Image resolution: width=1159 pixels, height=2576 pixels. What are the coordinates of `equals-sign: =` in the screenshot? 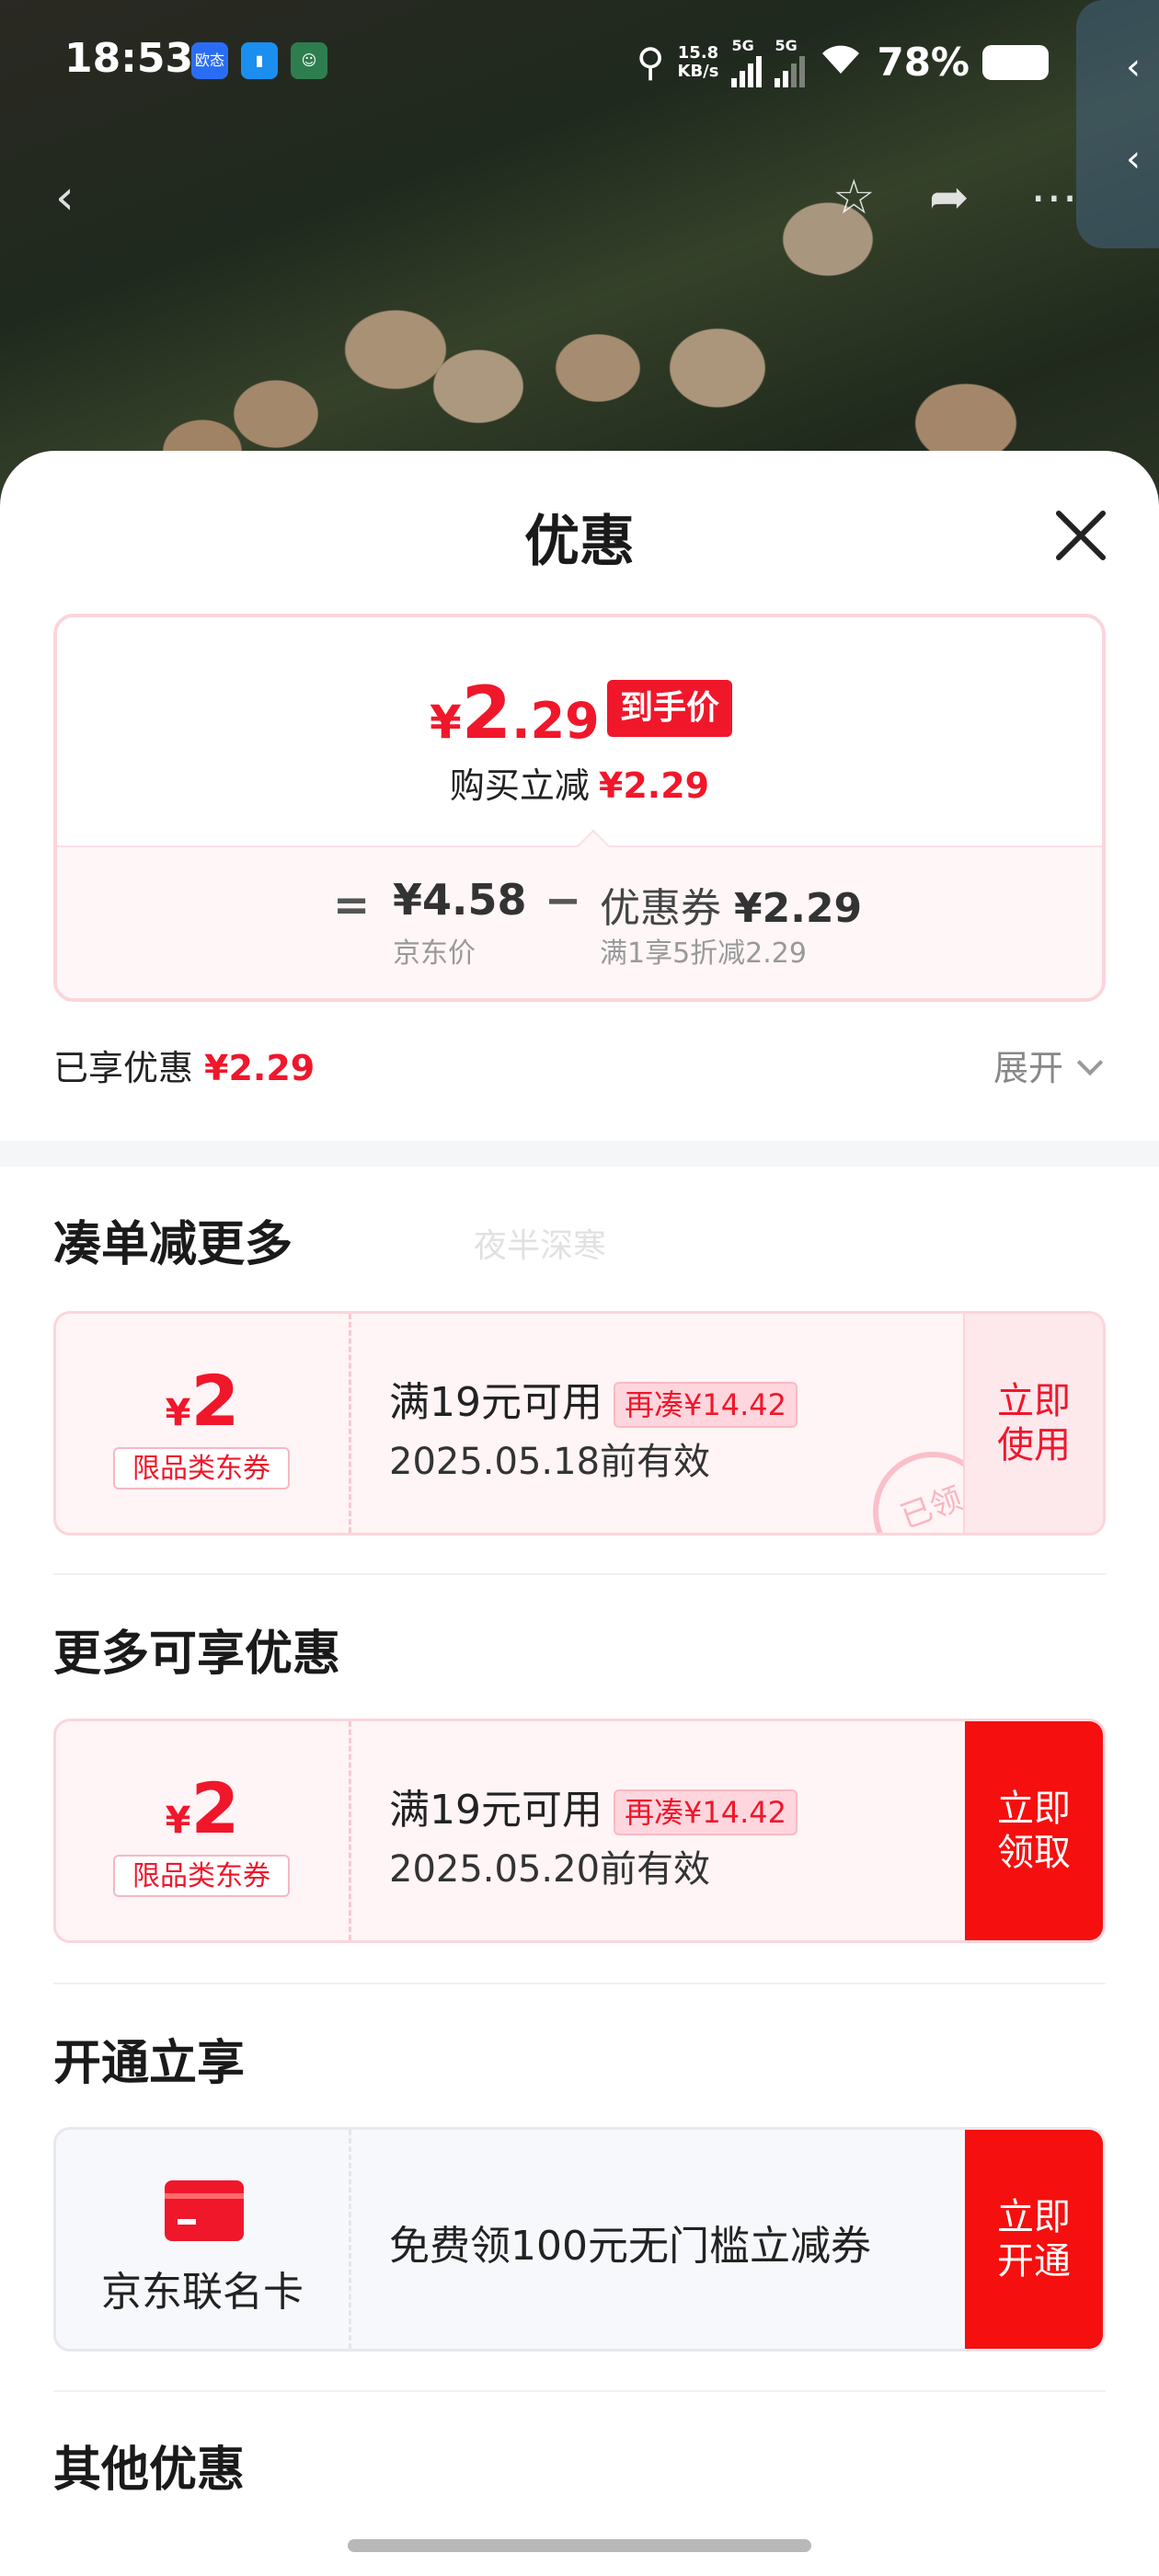 It's located at (352, 905).